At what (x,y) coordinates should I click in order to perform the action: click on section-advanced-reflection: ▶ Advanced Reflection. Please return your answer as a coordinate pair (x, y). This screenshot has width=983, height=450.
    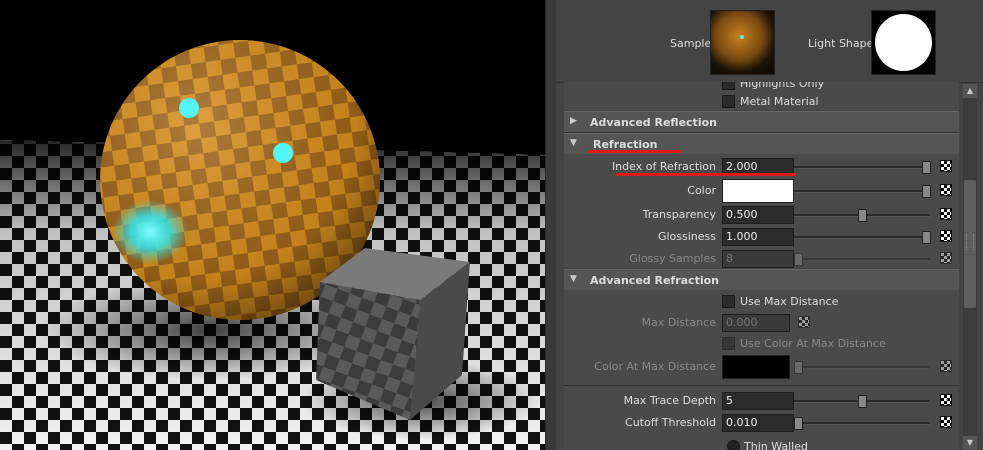
    Looking at the image, I should click on (761, 122).